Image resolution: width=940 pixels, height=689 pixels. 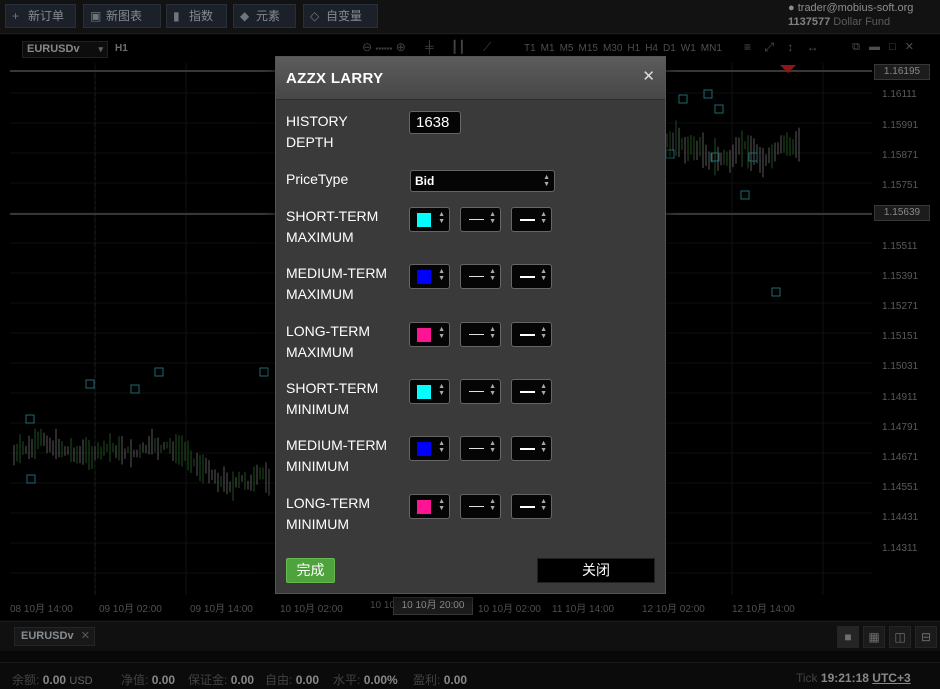 I want to click on close-icon: ✕, so click(x=648, y=76).